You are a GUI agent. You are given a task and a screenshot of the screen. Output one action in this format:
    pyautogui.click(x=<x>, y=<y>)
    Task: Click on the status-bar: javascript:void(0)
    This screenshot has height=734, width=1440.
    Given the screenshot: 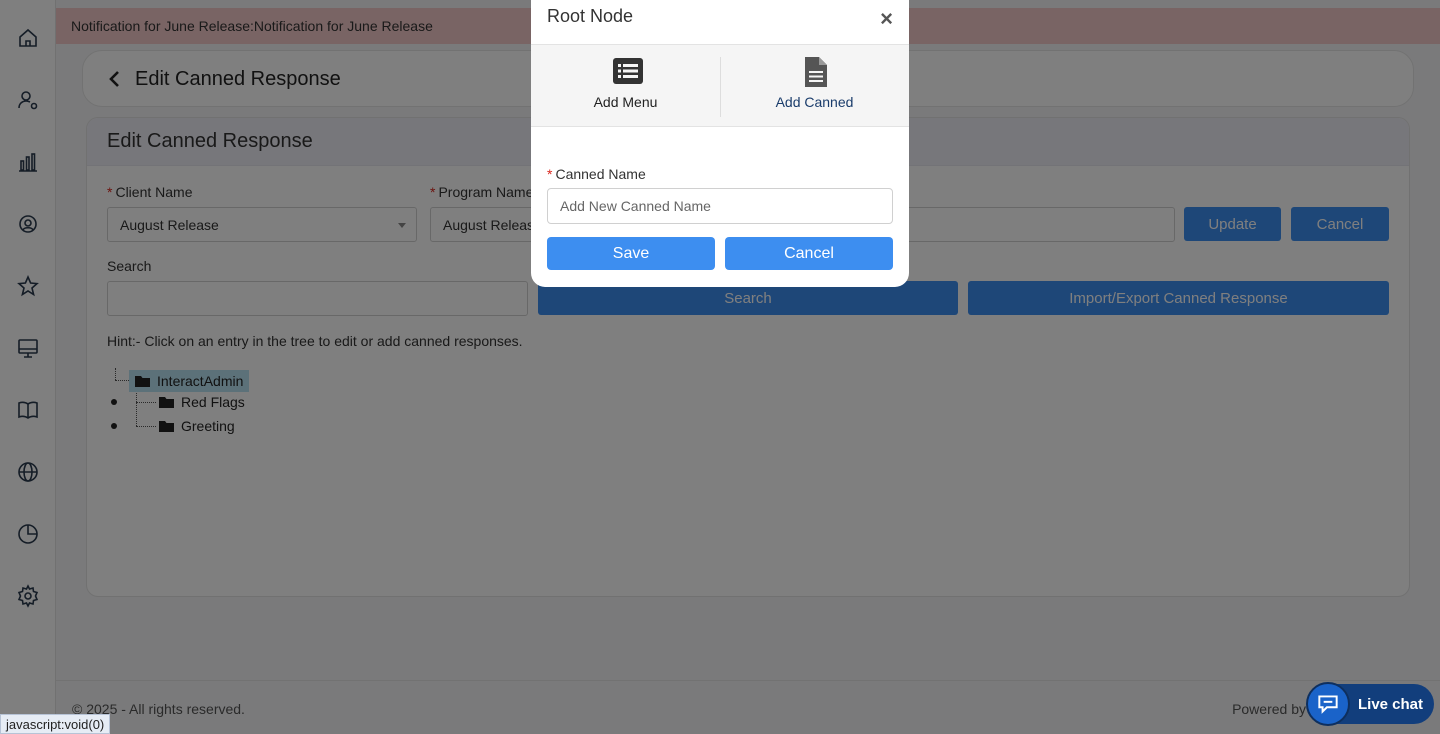 What is the action you would take?
    pyautogui.click(x=55, y=724)
    